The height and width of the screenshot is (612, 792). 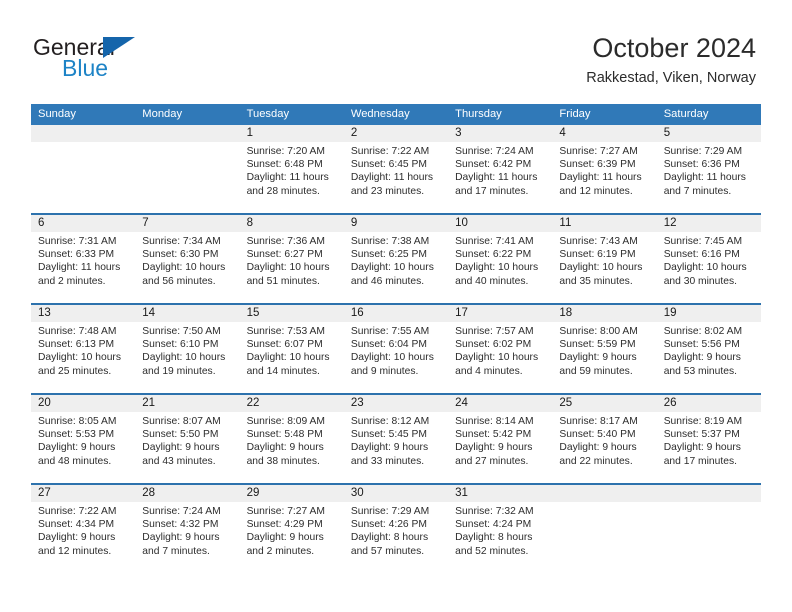 I want to click on day-number: 29, so click(x=292, y=493).